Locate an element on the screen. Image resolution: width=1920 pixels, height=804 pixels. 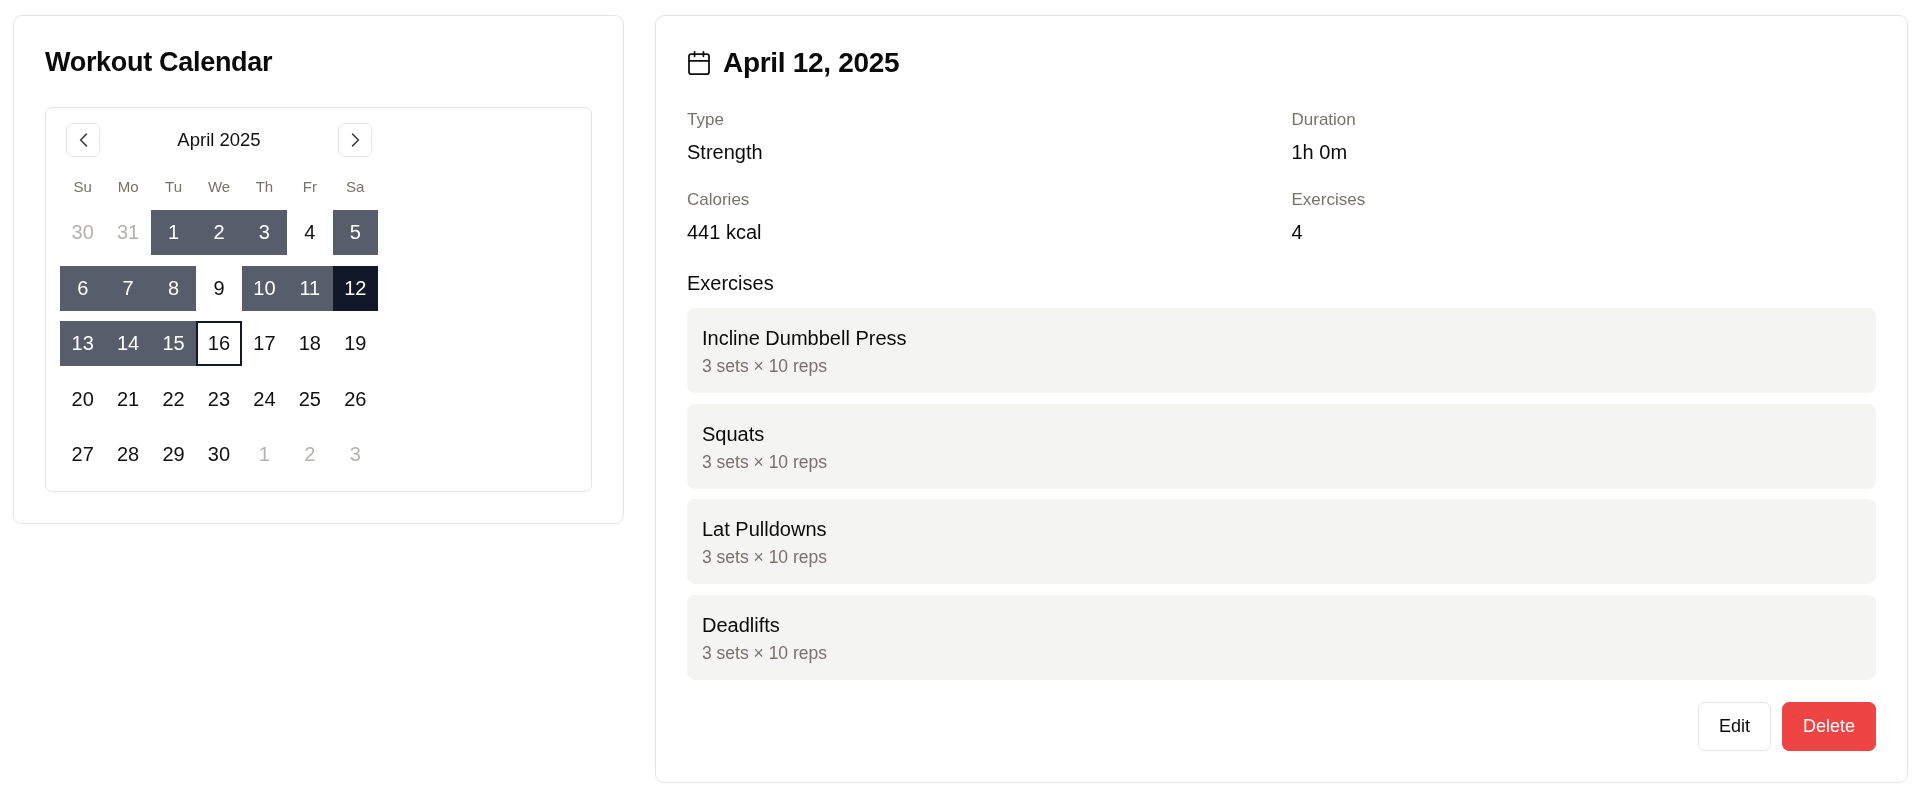
calendar-day: 15 is located at coordinates (173, 343).